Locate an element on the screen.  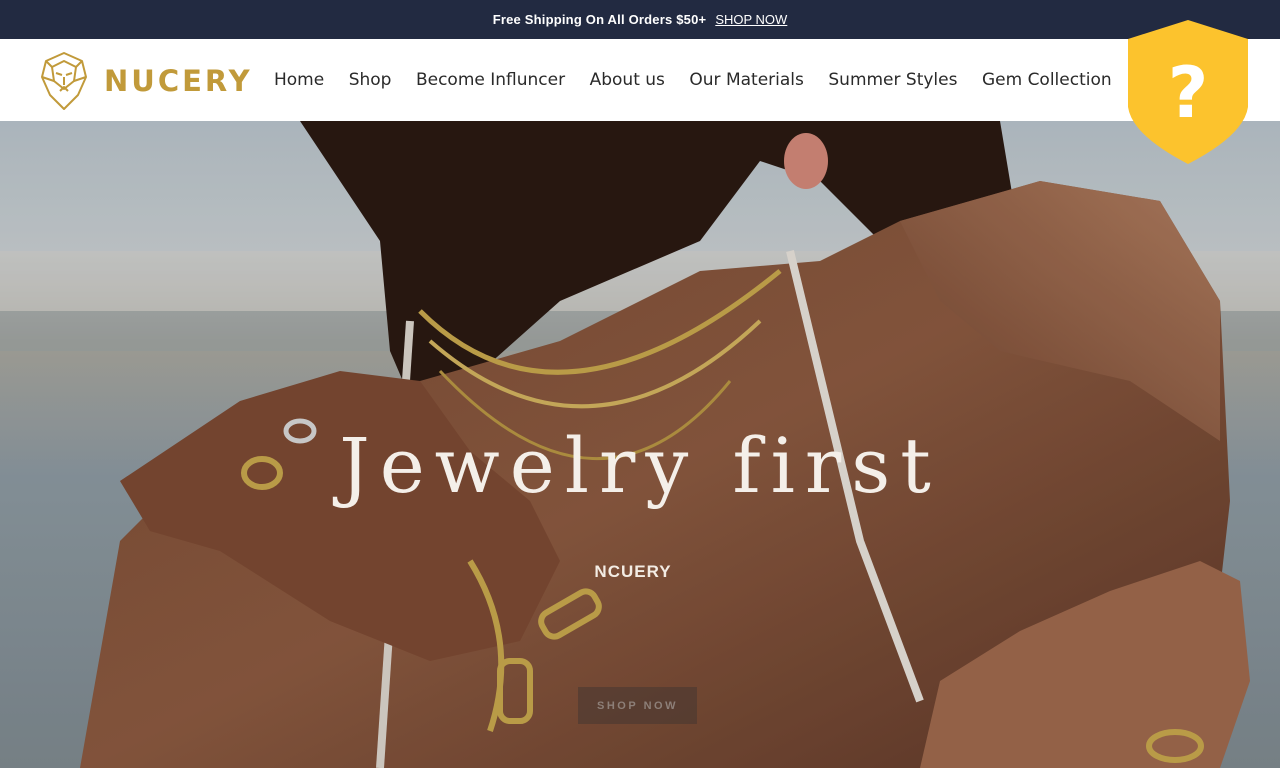
announcement-text: Free Shipping On All Orders $50+ is located at coordinates (599, 19).